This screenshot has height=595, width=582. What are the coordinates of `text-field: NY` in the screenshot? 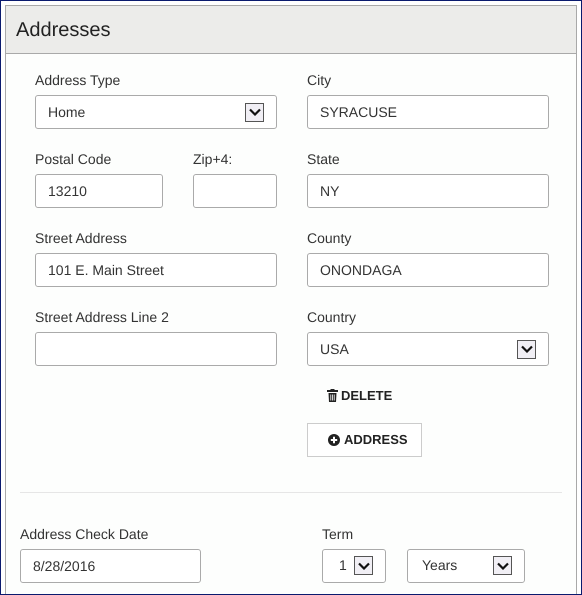 It's located at (428, 191).